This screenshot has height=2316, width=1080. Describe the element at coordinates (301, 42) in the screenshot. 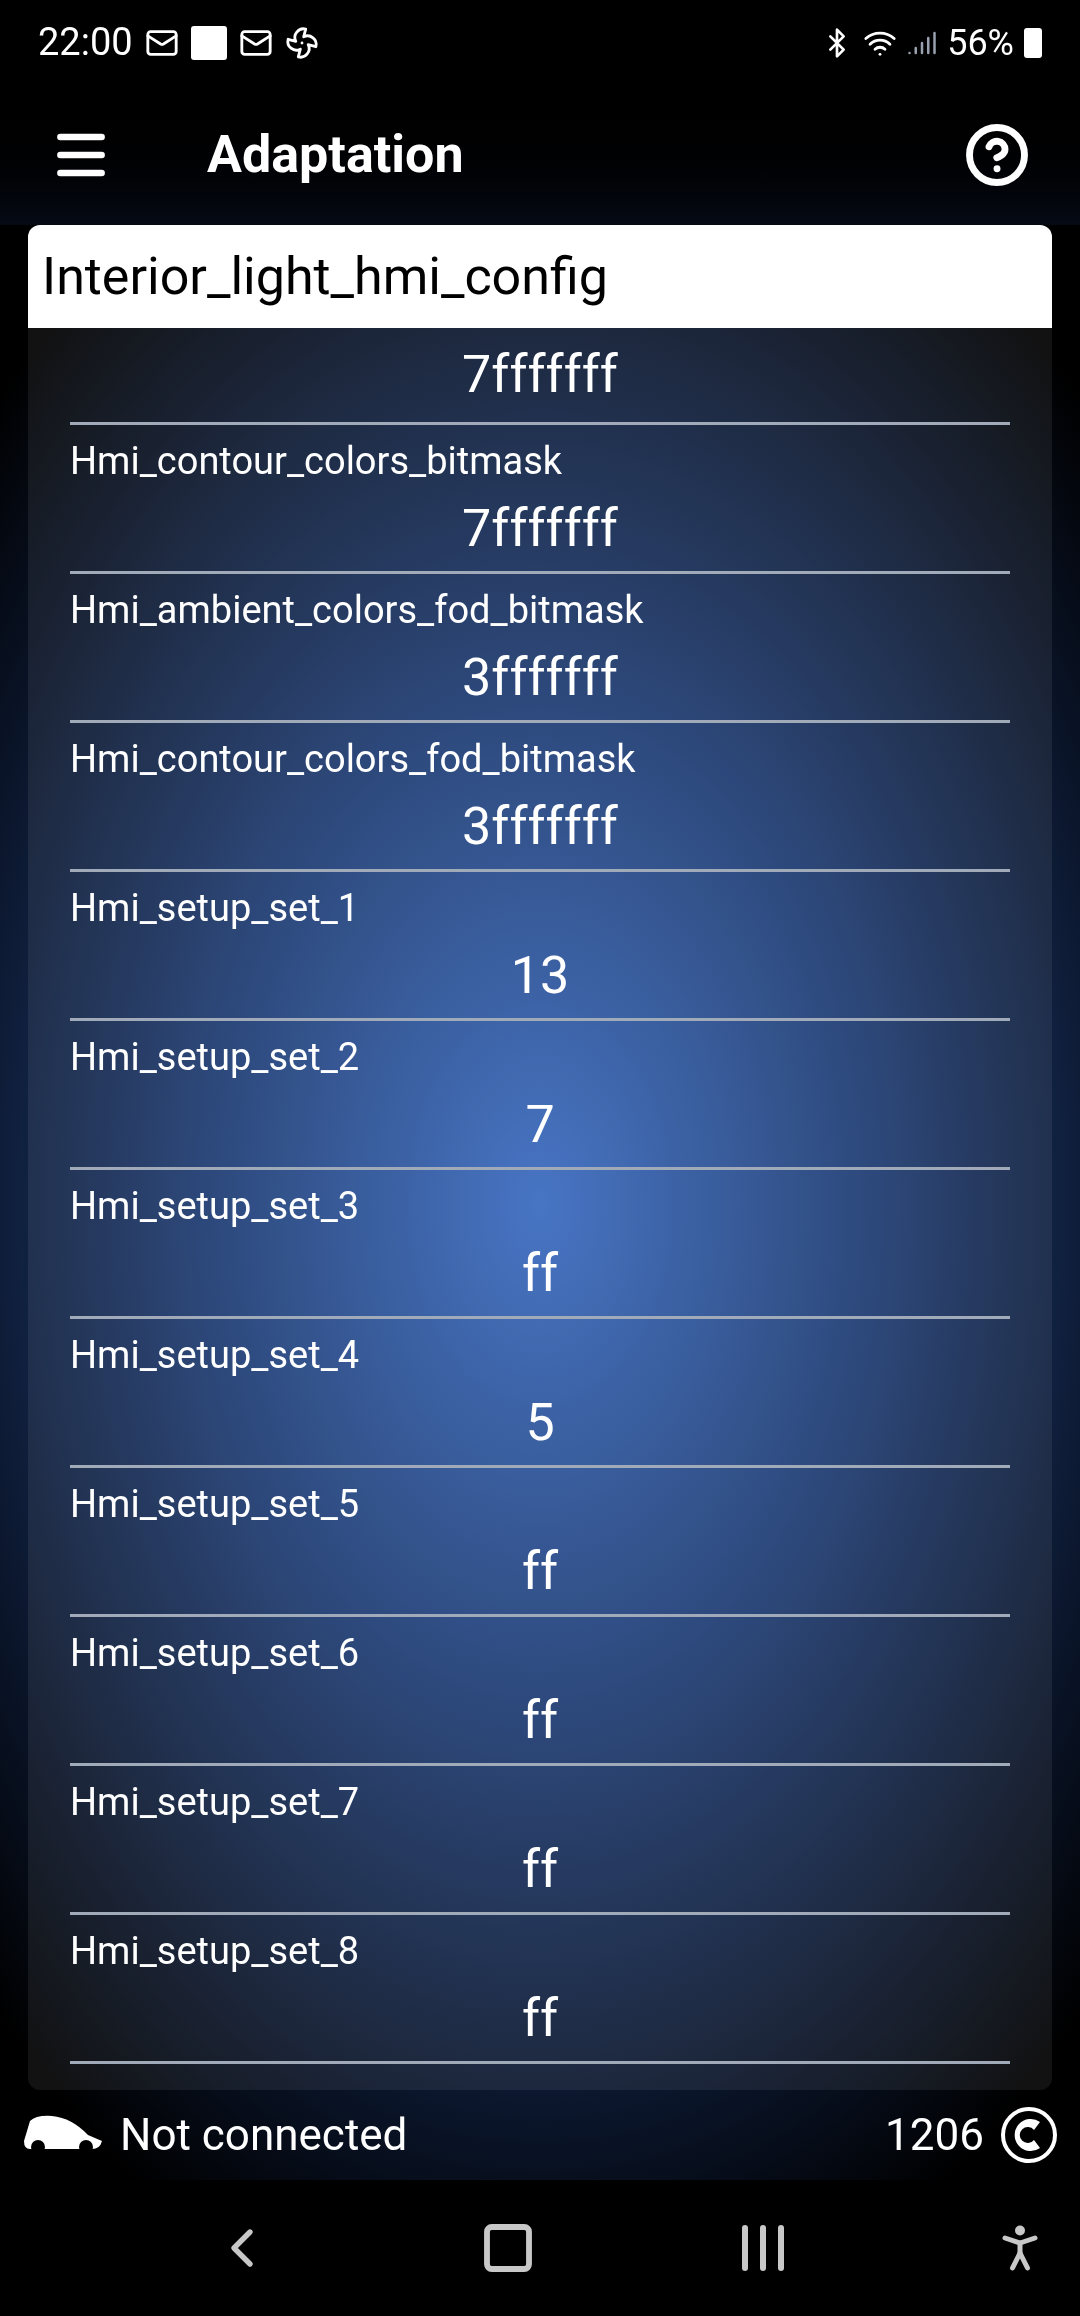

I see `fan-icon` at that location.